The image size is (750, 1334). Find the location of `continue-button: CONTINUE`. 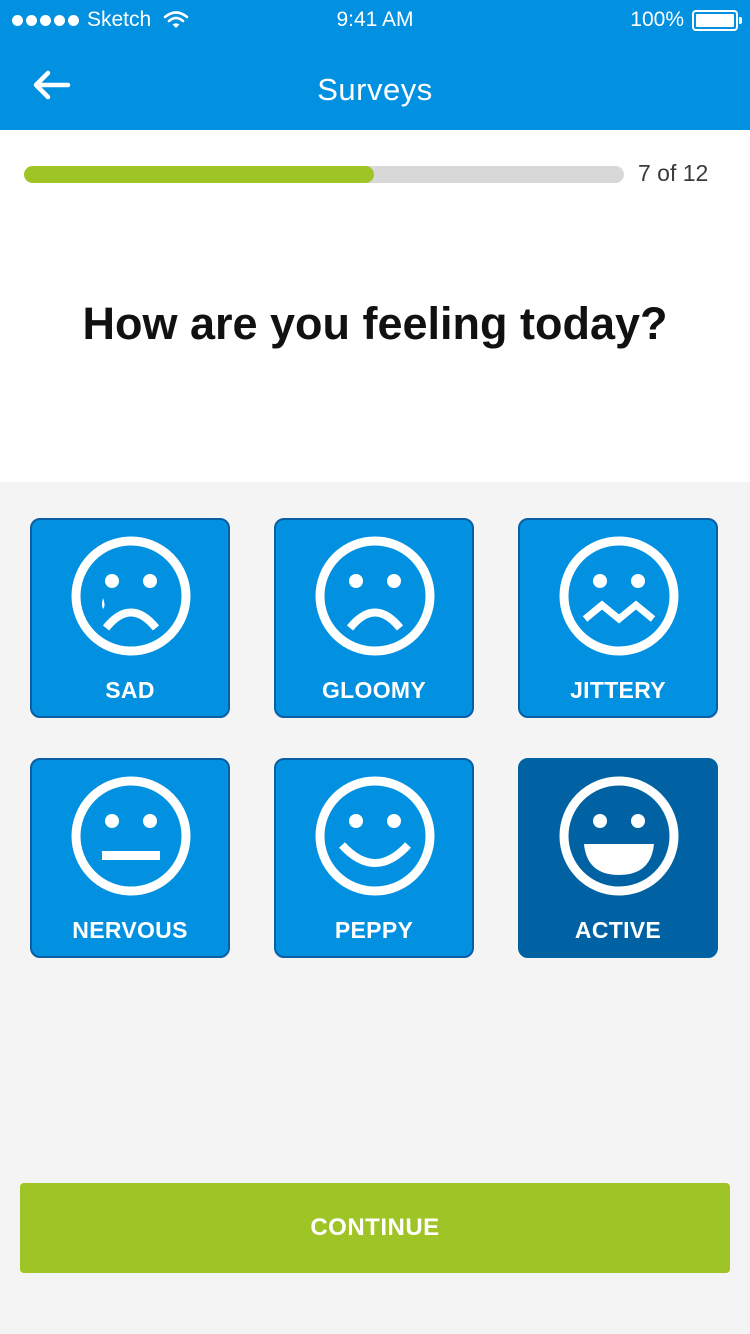

continue-button: CONTINUE is located at coordinates (375, 1228).